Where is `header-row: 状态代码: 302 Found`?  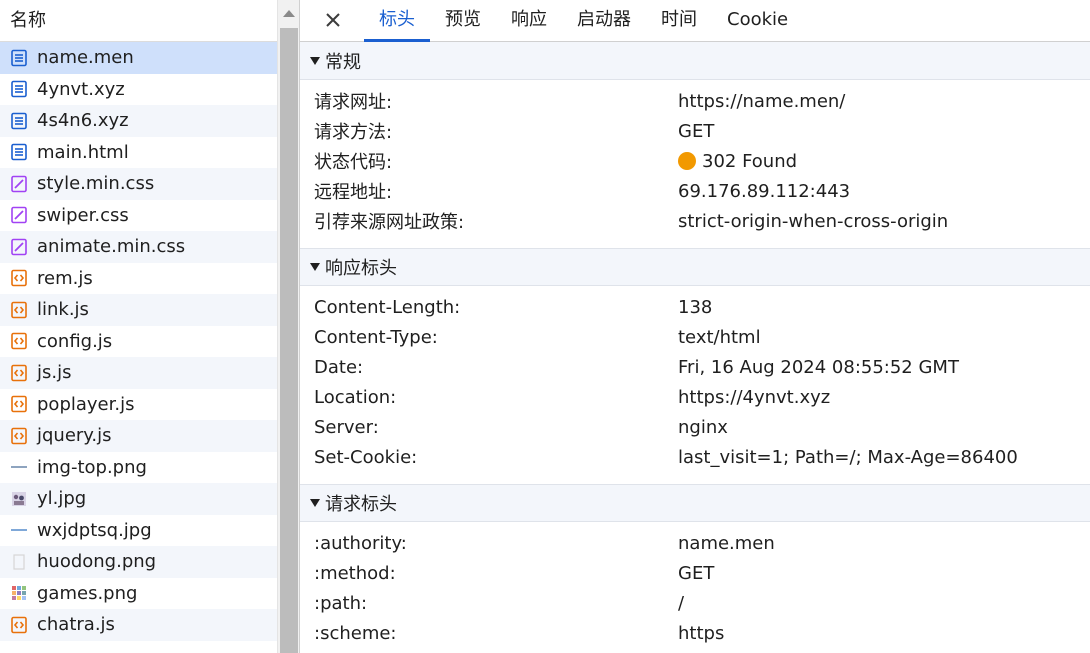
header-row: 状态代码: 302 Found is located at coordinates (695, 161).